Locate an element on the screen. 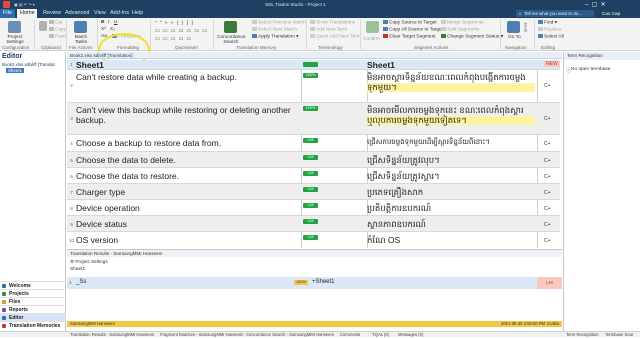 The image size is (640, 338). result-row: 1 _Ss 100% +Sheet1 LM is located at coordinates (314, 283).